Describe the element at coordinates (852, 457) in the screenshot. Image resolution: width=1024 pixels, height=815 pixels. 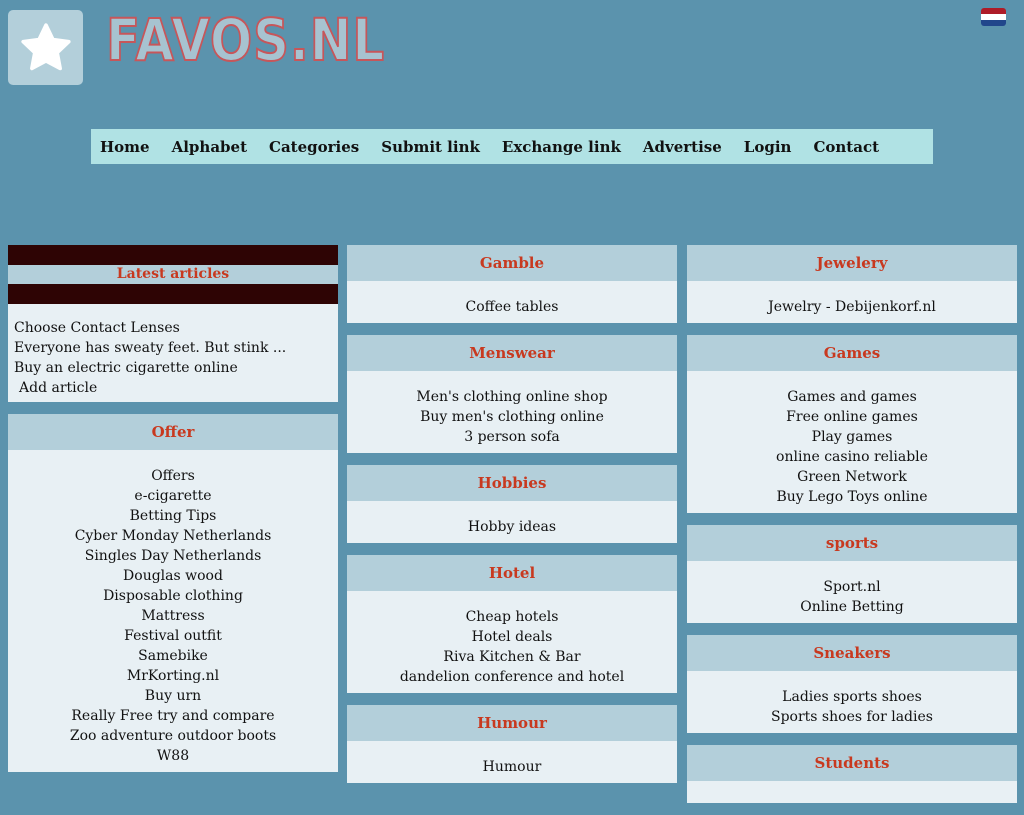
I see `category-link: online casino reliable` at that location.